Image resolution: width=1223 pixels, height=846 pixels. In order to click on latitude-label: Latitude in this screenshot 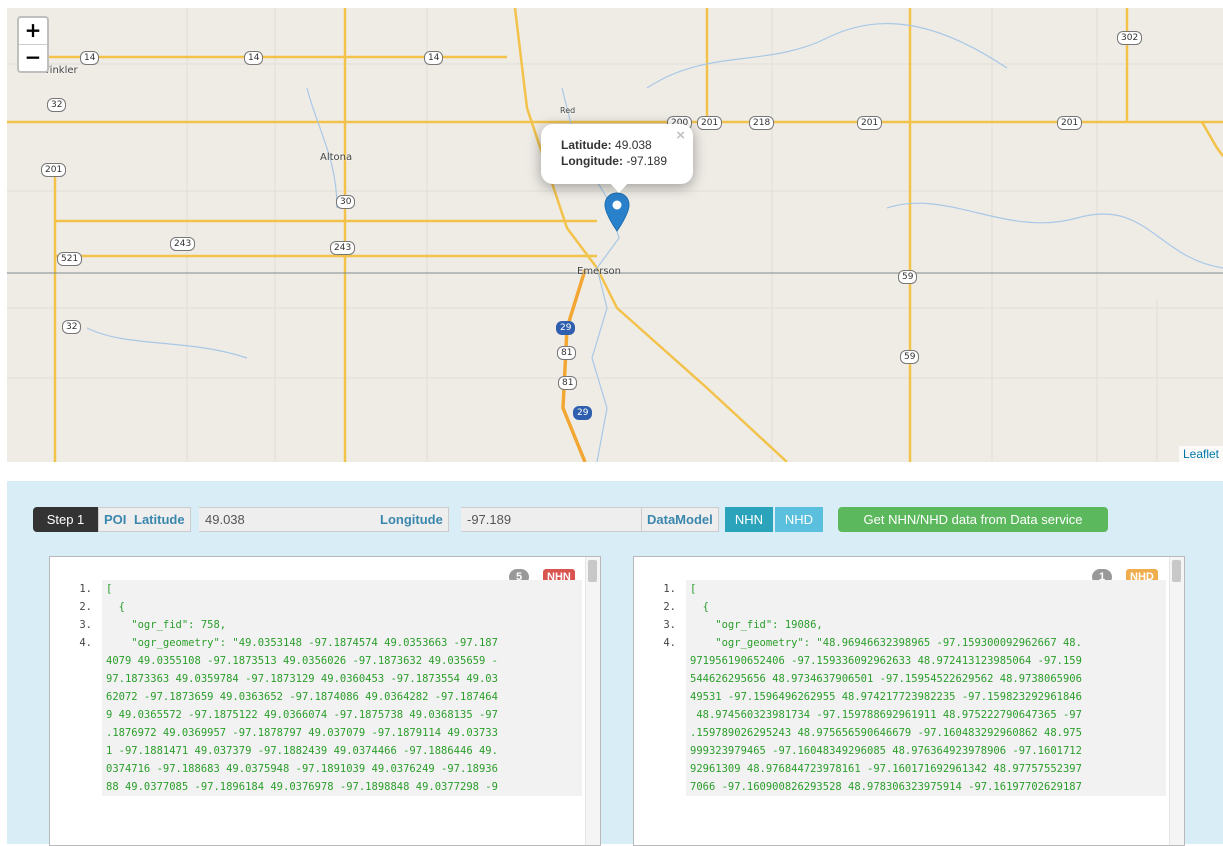, I will do `click(160, 519)`.